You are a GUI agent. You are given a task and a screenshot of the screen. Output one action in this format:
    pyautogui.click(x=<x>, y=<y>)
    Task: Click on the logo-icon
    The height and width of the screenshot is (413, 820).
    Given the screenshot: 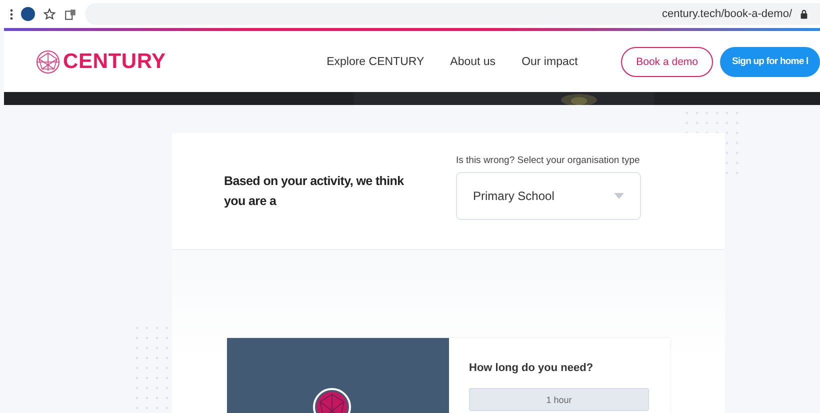 What is the action you would take?
    pyautogui.click(x=48, y=62)
    